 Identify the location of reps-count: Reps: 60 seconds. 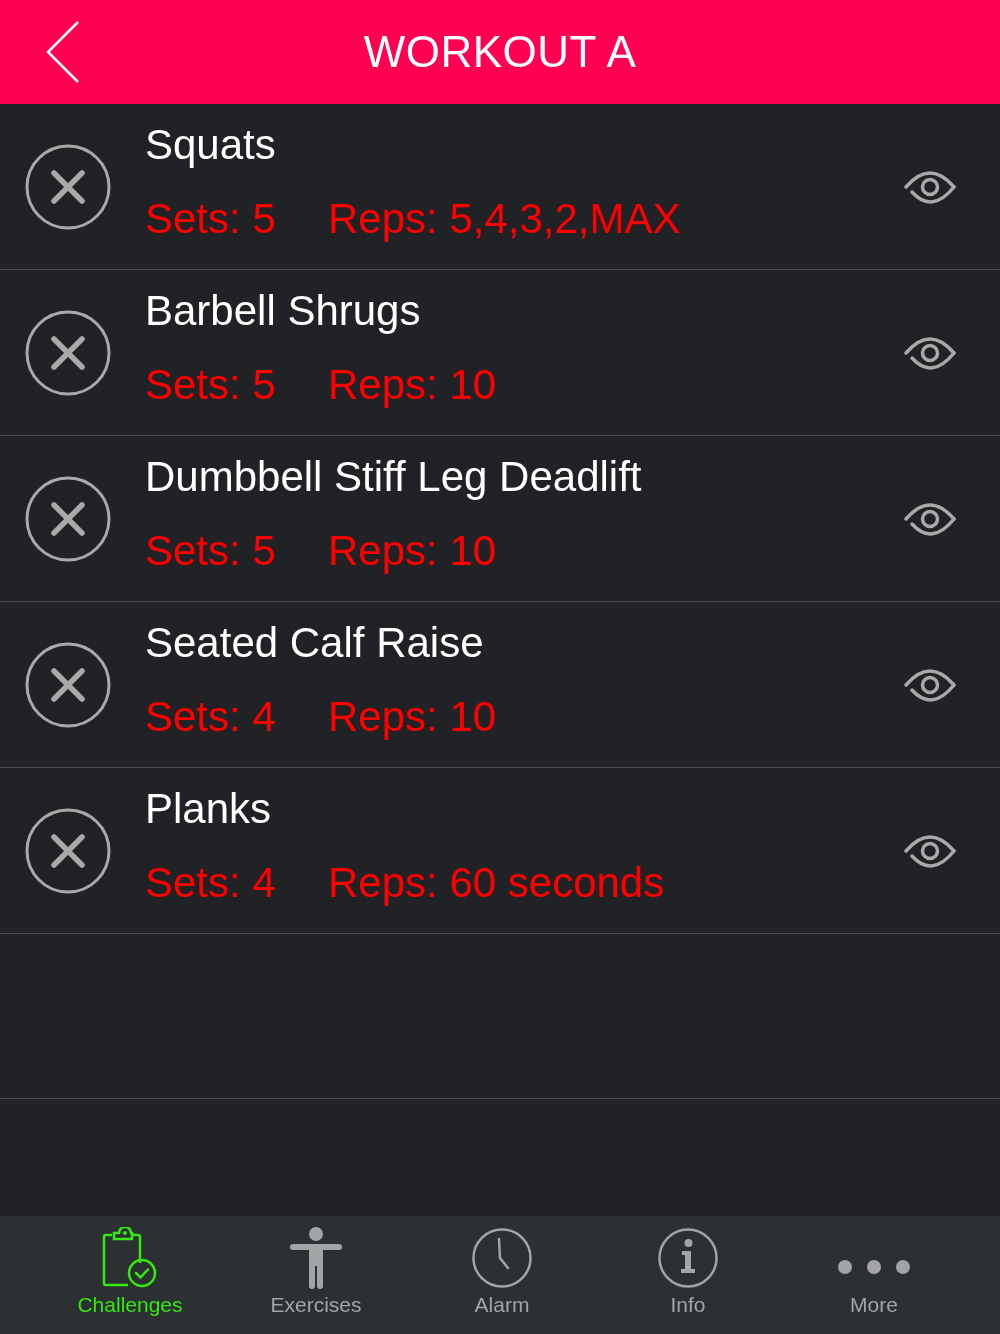
(496, 883).